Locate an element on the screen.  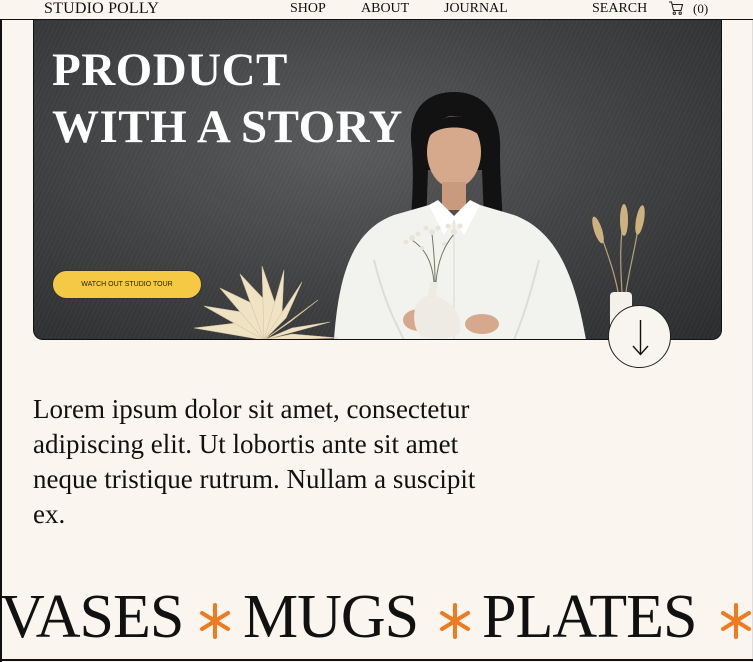
scroll-down-button is located at coordinates (639, 336).